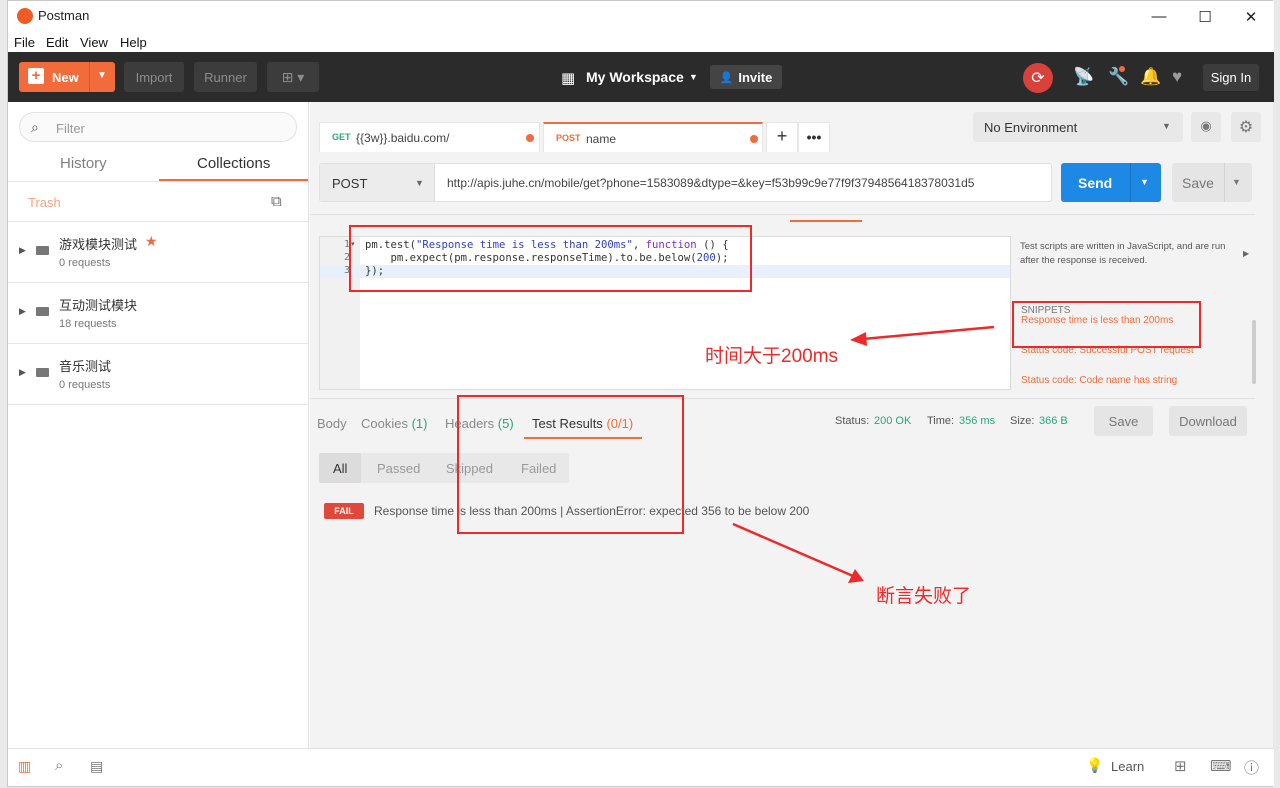 This screenshot has height=788, width=1280. I want to click on status-bar: ▥ ⌕ ▤ 💡 Learn ⊞ ⌨ ⓘ, so click(641, 767).